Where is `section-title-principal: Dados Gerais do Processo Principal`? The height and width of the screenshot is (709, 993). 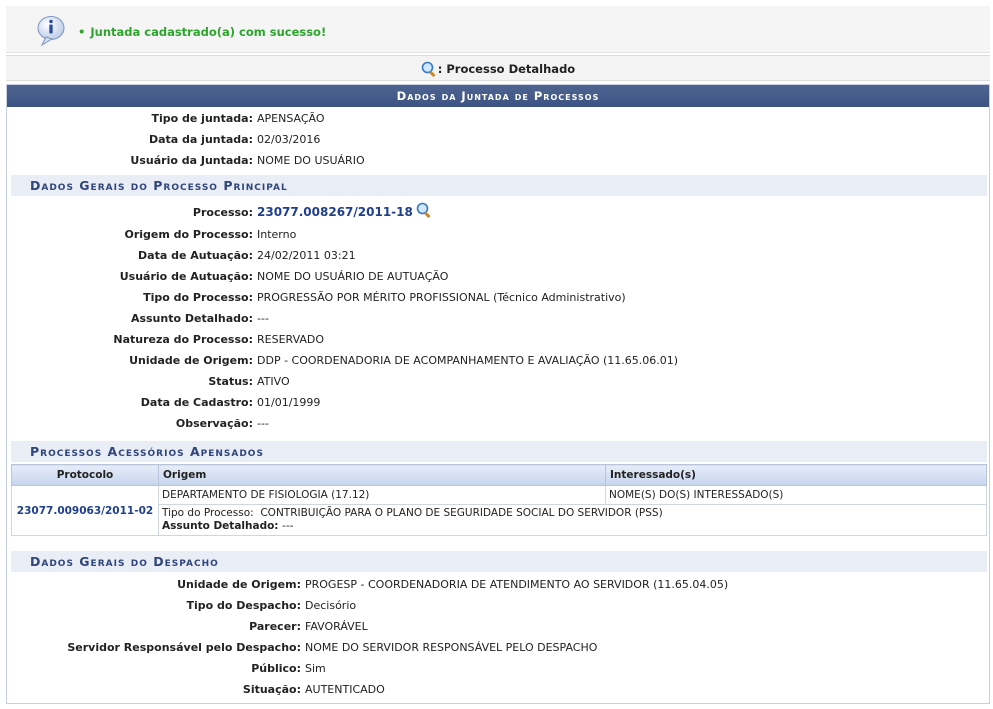 section-title-principal: Dados Gerais do Processo Principal is located at coordinates (499, 185).